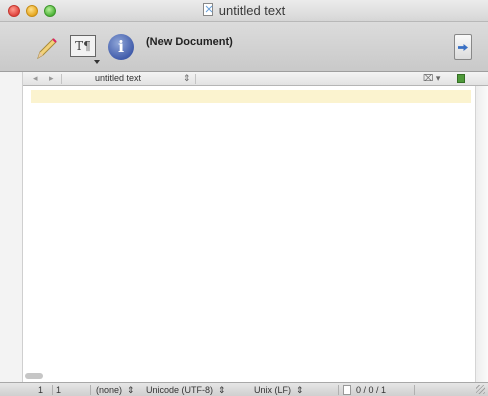  Describe the element at coordinates (97, 62) in the screenshot. I see `text-options-dropdown-arrow` at that location.